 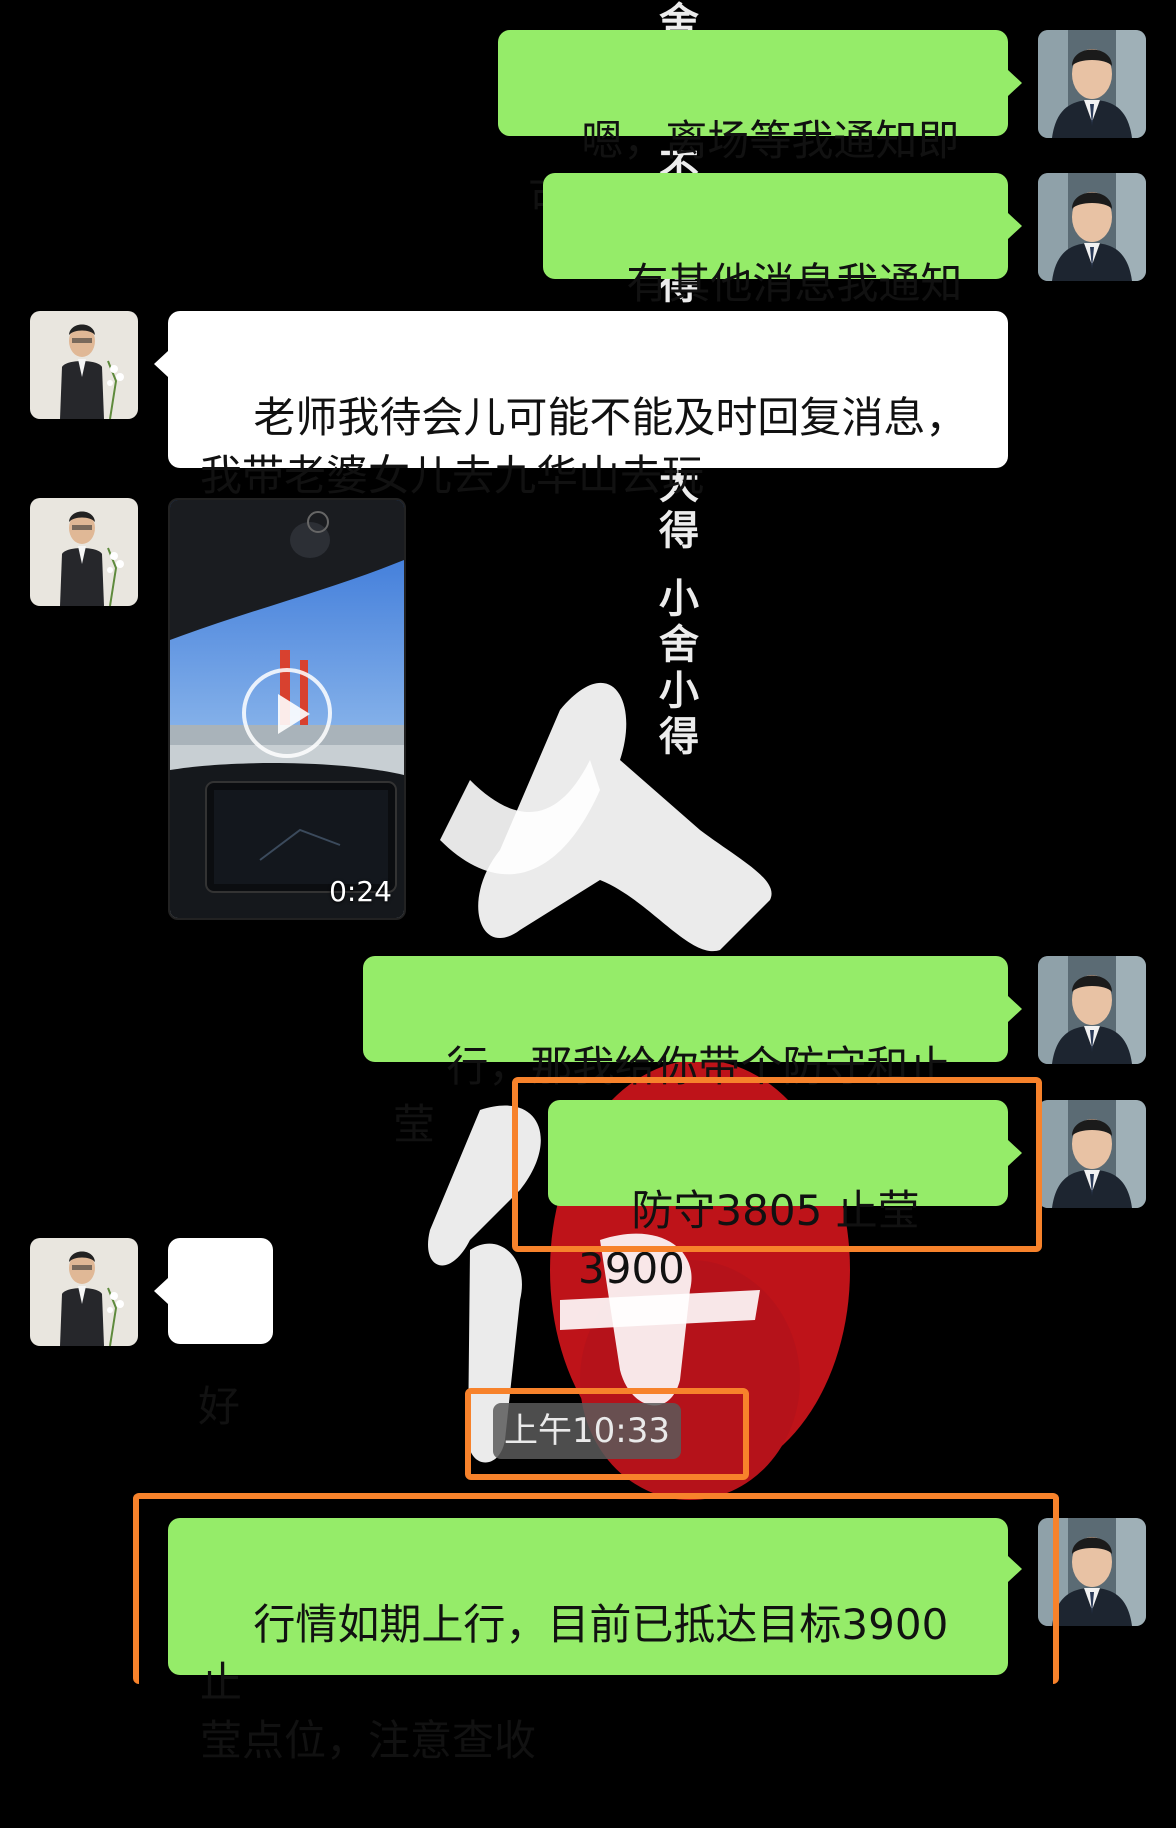 What do you see at coordinates (587, 1431) in the screenshot?
I see `message-timestamp: 上午10:33` at bounding box center [587, 1431].